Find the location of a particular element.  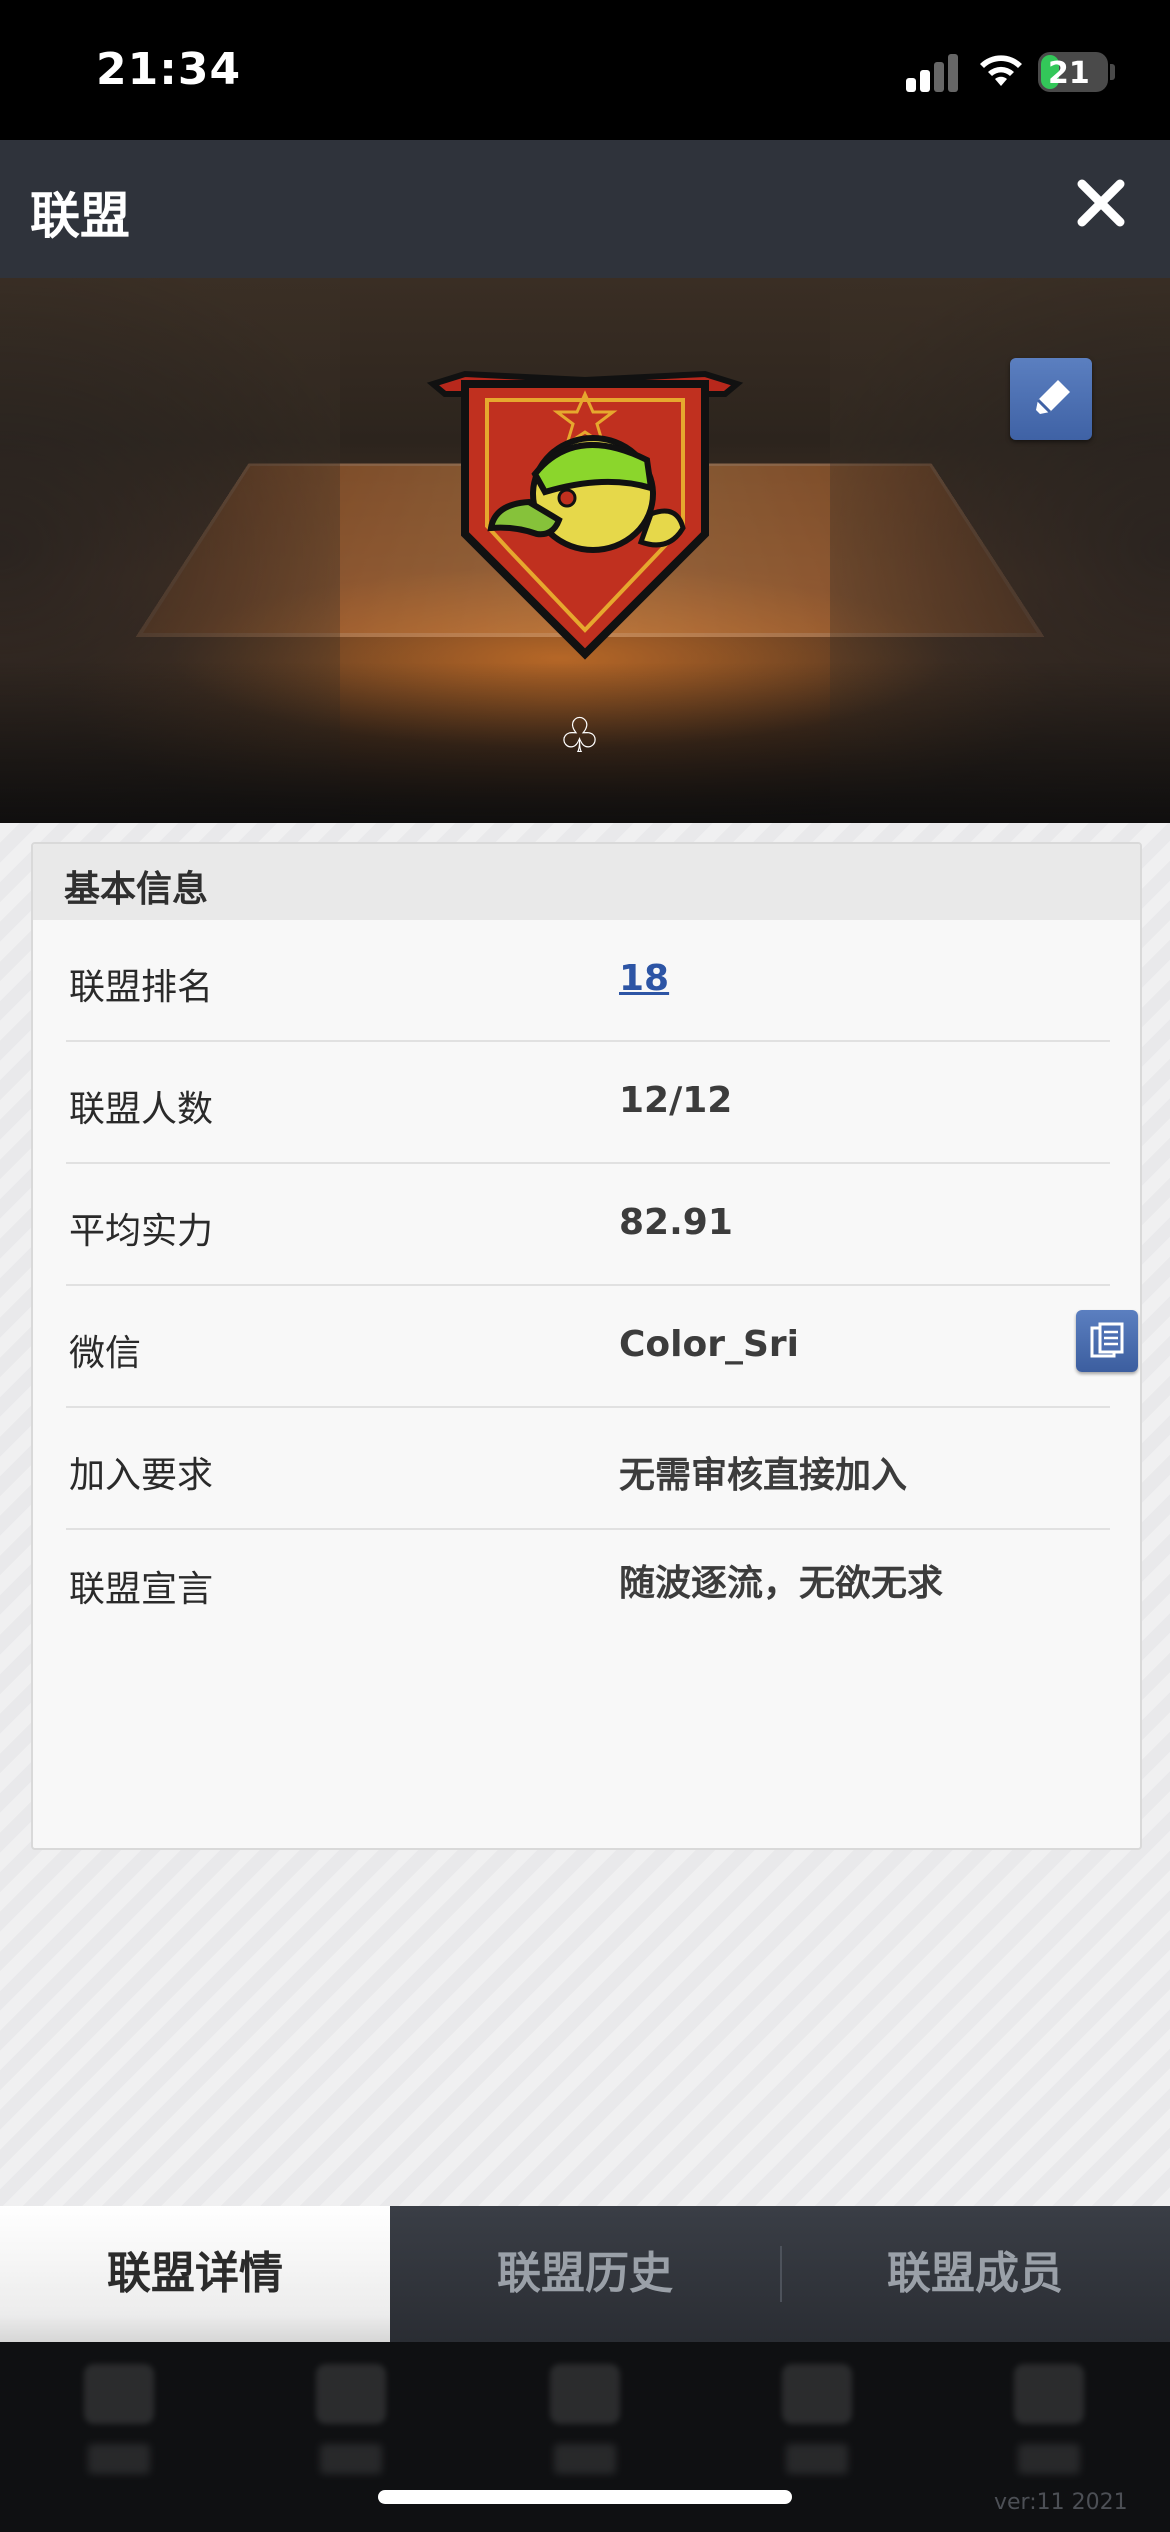

close-icon is located at coordinates (1101, 203).